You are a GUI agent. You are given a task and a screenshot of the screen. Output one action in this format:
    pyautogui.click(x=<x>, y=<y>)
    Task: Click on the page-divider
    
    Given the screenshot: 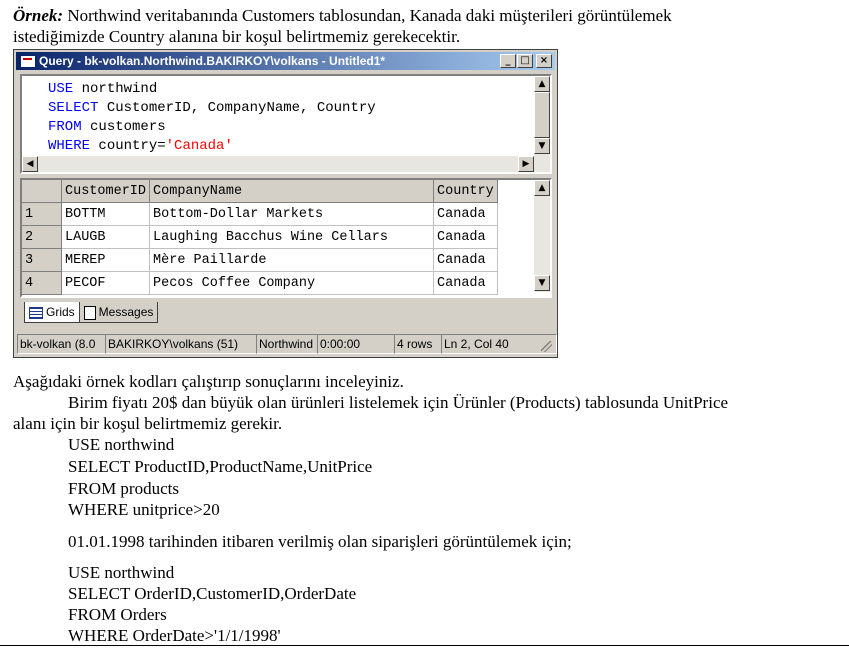 What is the action you would take?
    pyautogui.click(x=424, y=645)
    